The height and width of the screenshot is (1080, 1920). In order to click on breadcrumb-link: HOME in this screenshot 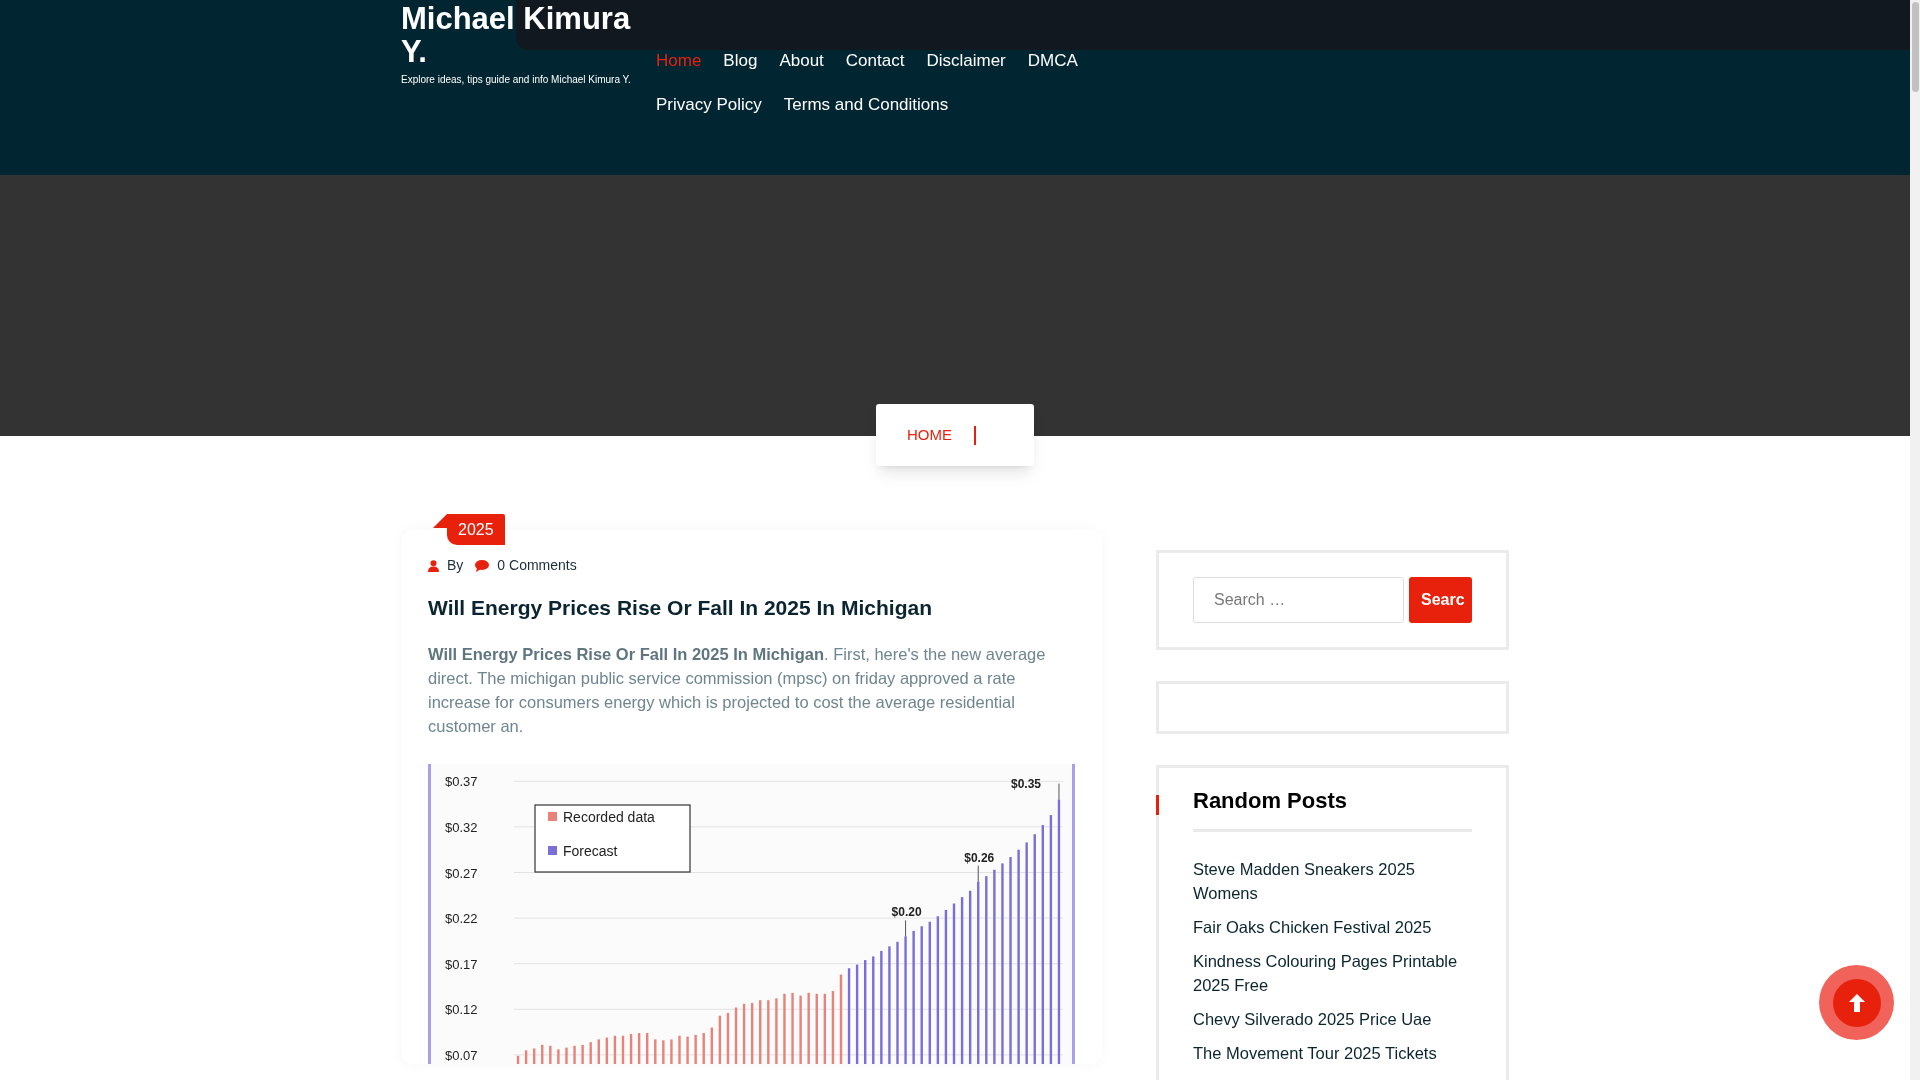, I will do `click(929, 435)`.